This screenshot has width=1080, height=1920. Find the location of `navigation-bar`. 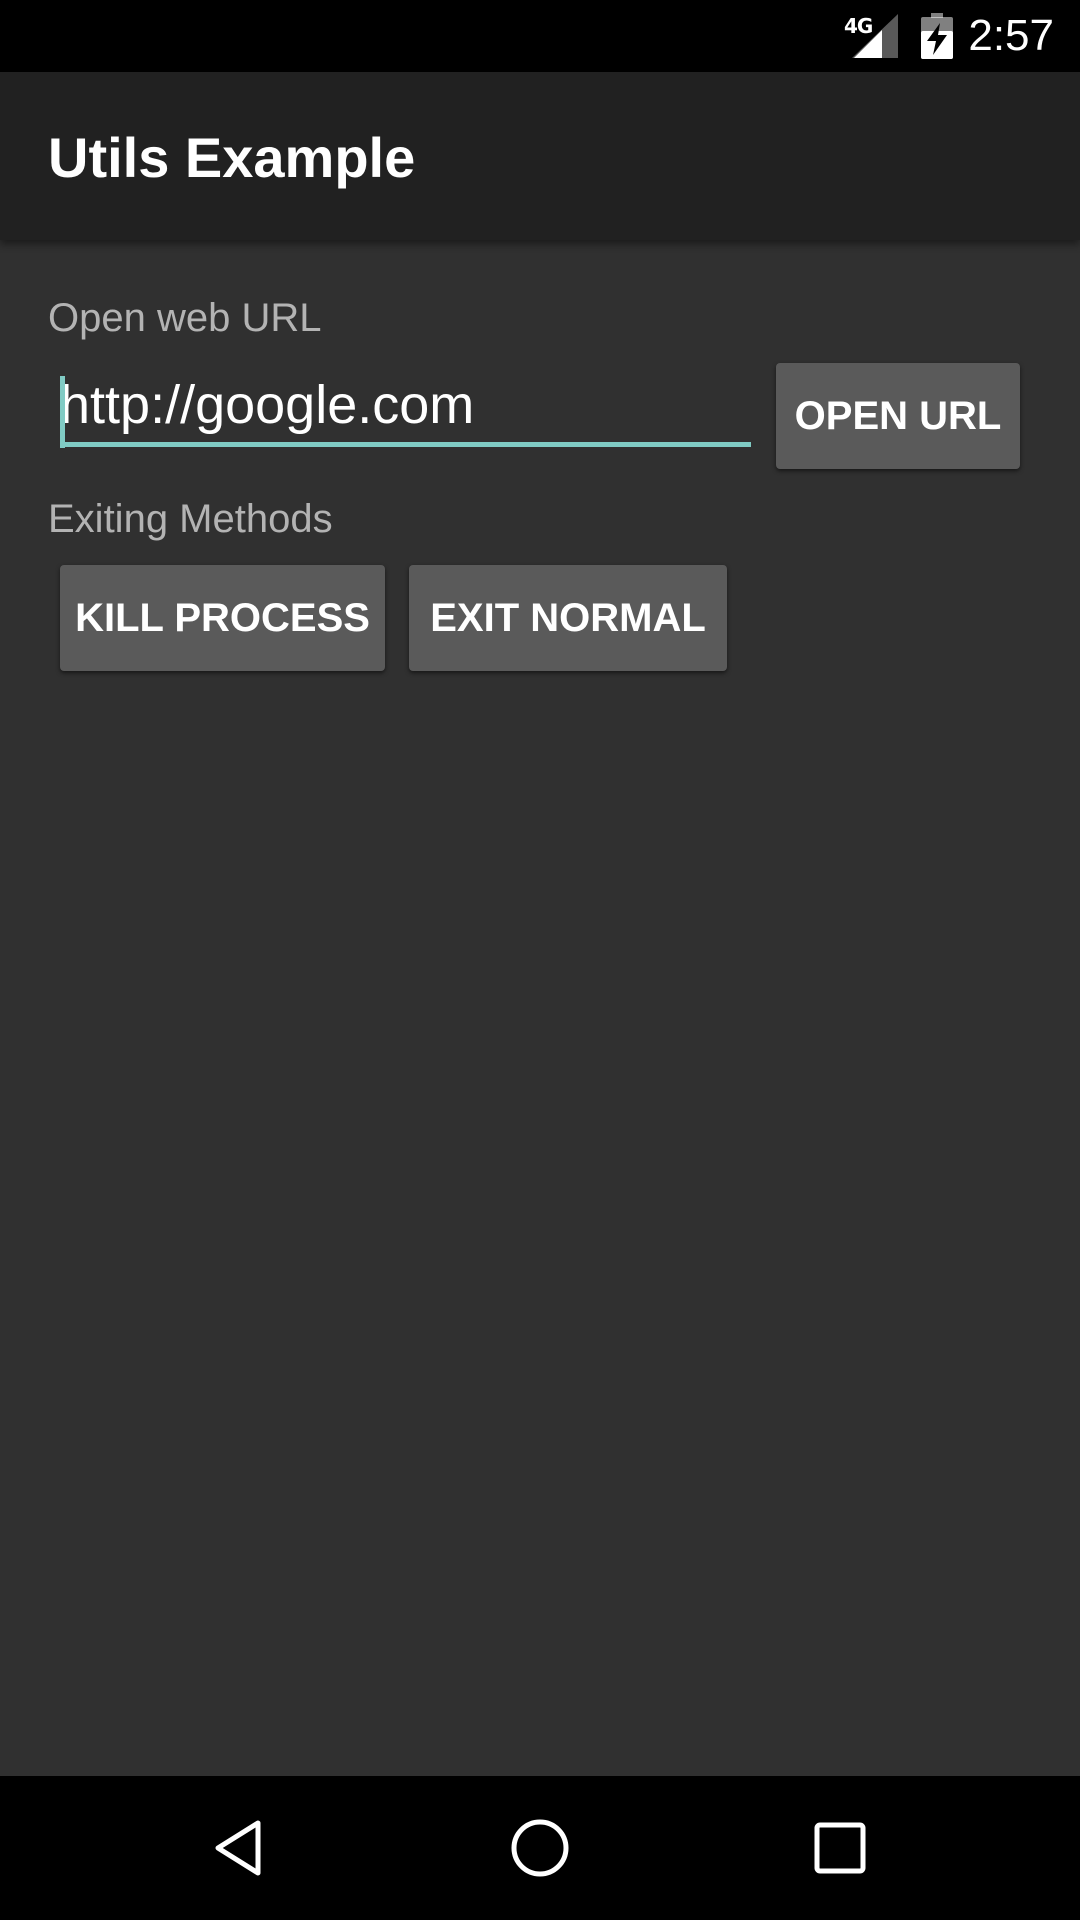

navigation-bar is located at coordinates (540, 1848).